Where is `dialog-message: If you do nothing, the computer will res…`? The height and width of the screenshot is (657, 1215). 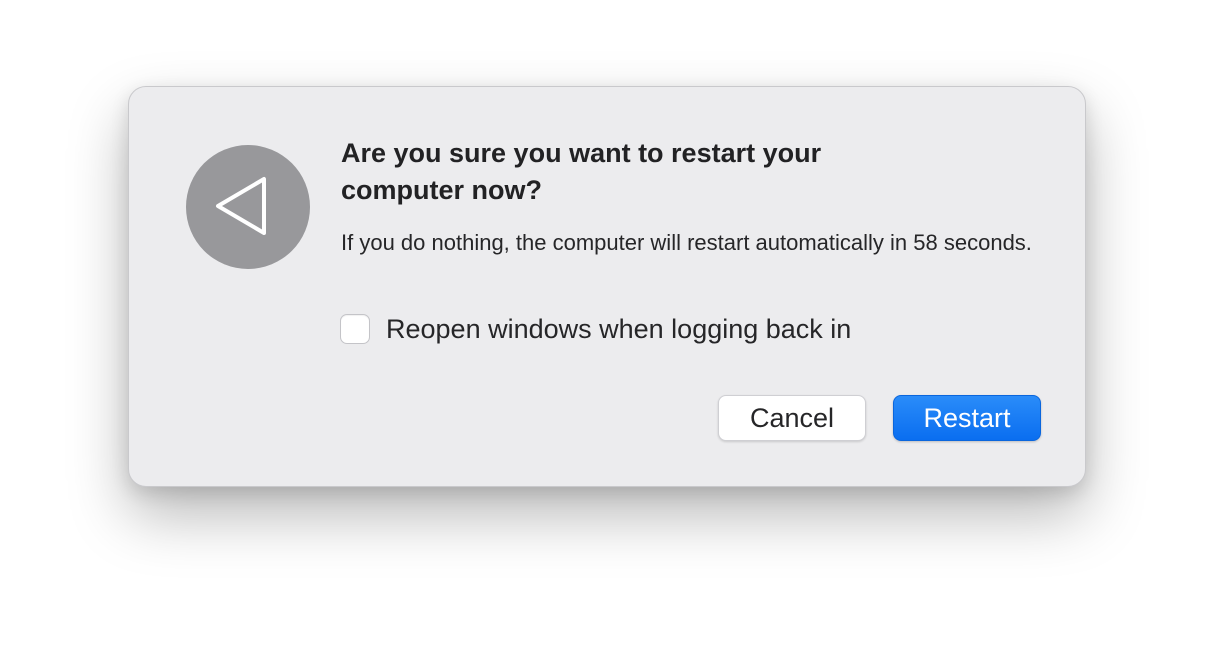 dialog-message: If you do nothing, the computer will res… is located at coordinates (686, 242).